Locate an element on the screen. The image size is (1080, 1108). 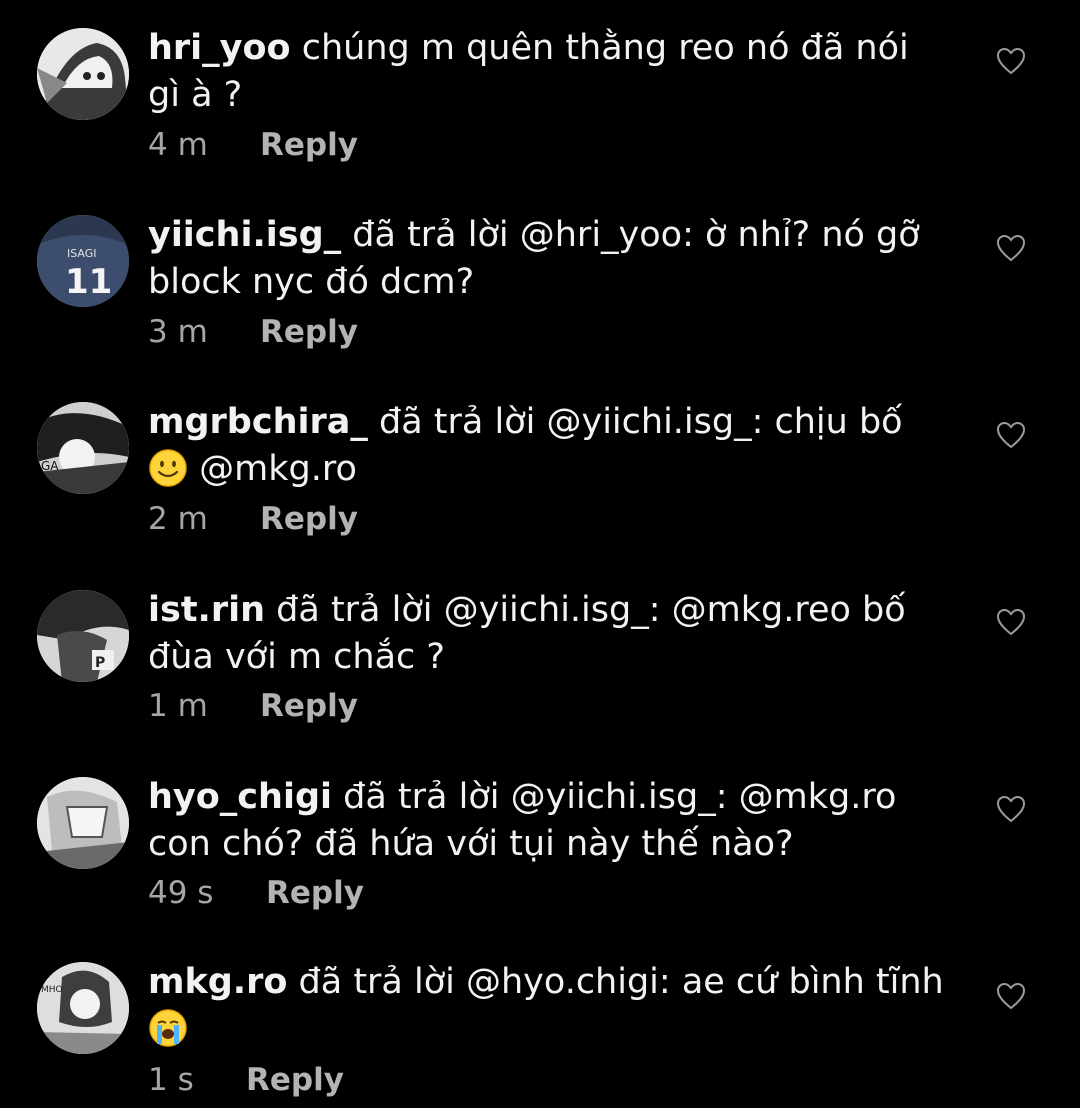
avatar-image: ISAGI 11 is located at coordinates (83, 261).